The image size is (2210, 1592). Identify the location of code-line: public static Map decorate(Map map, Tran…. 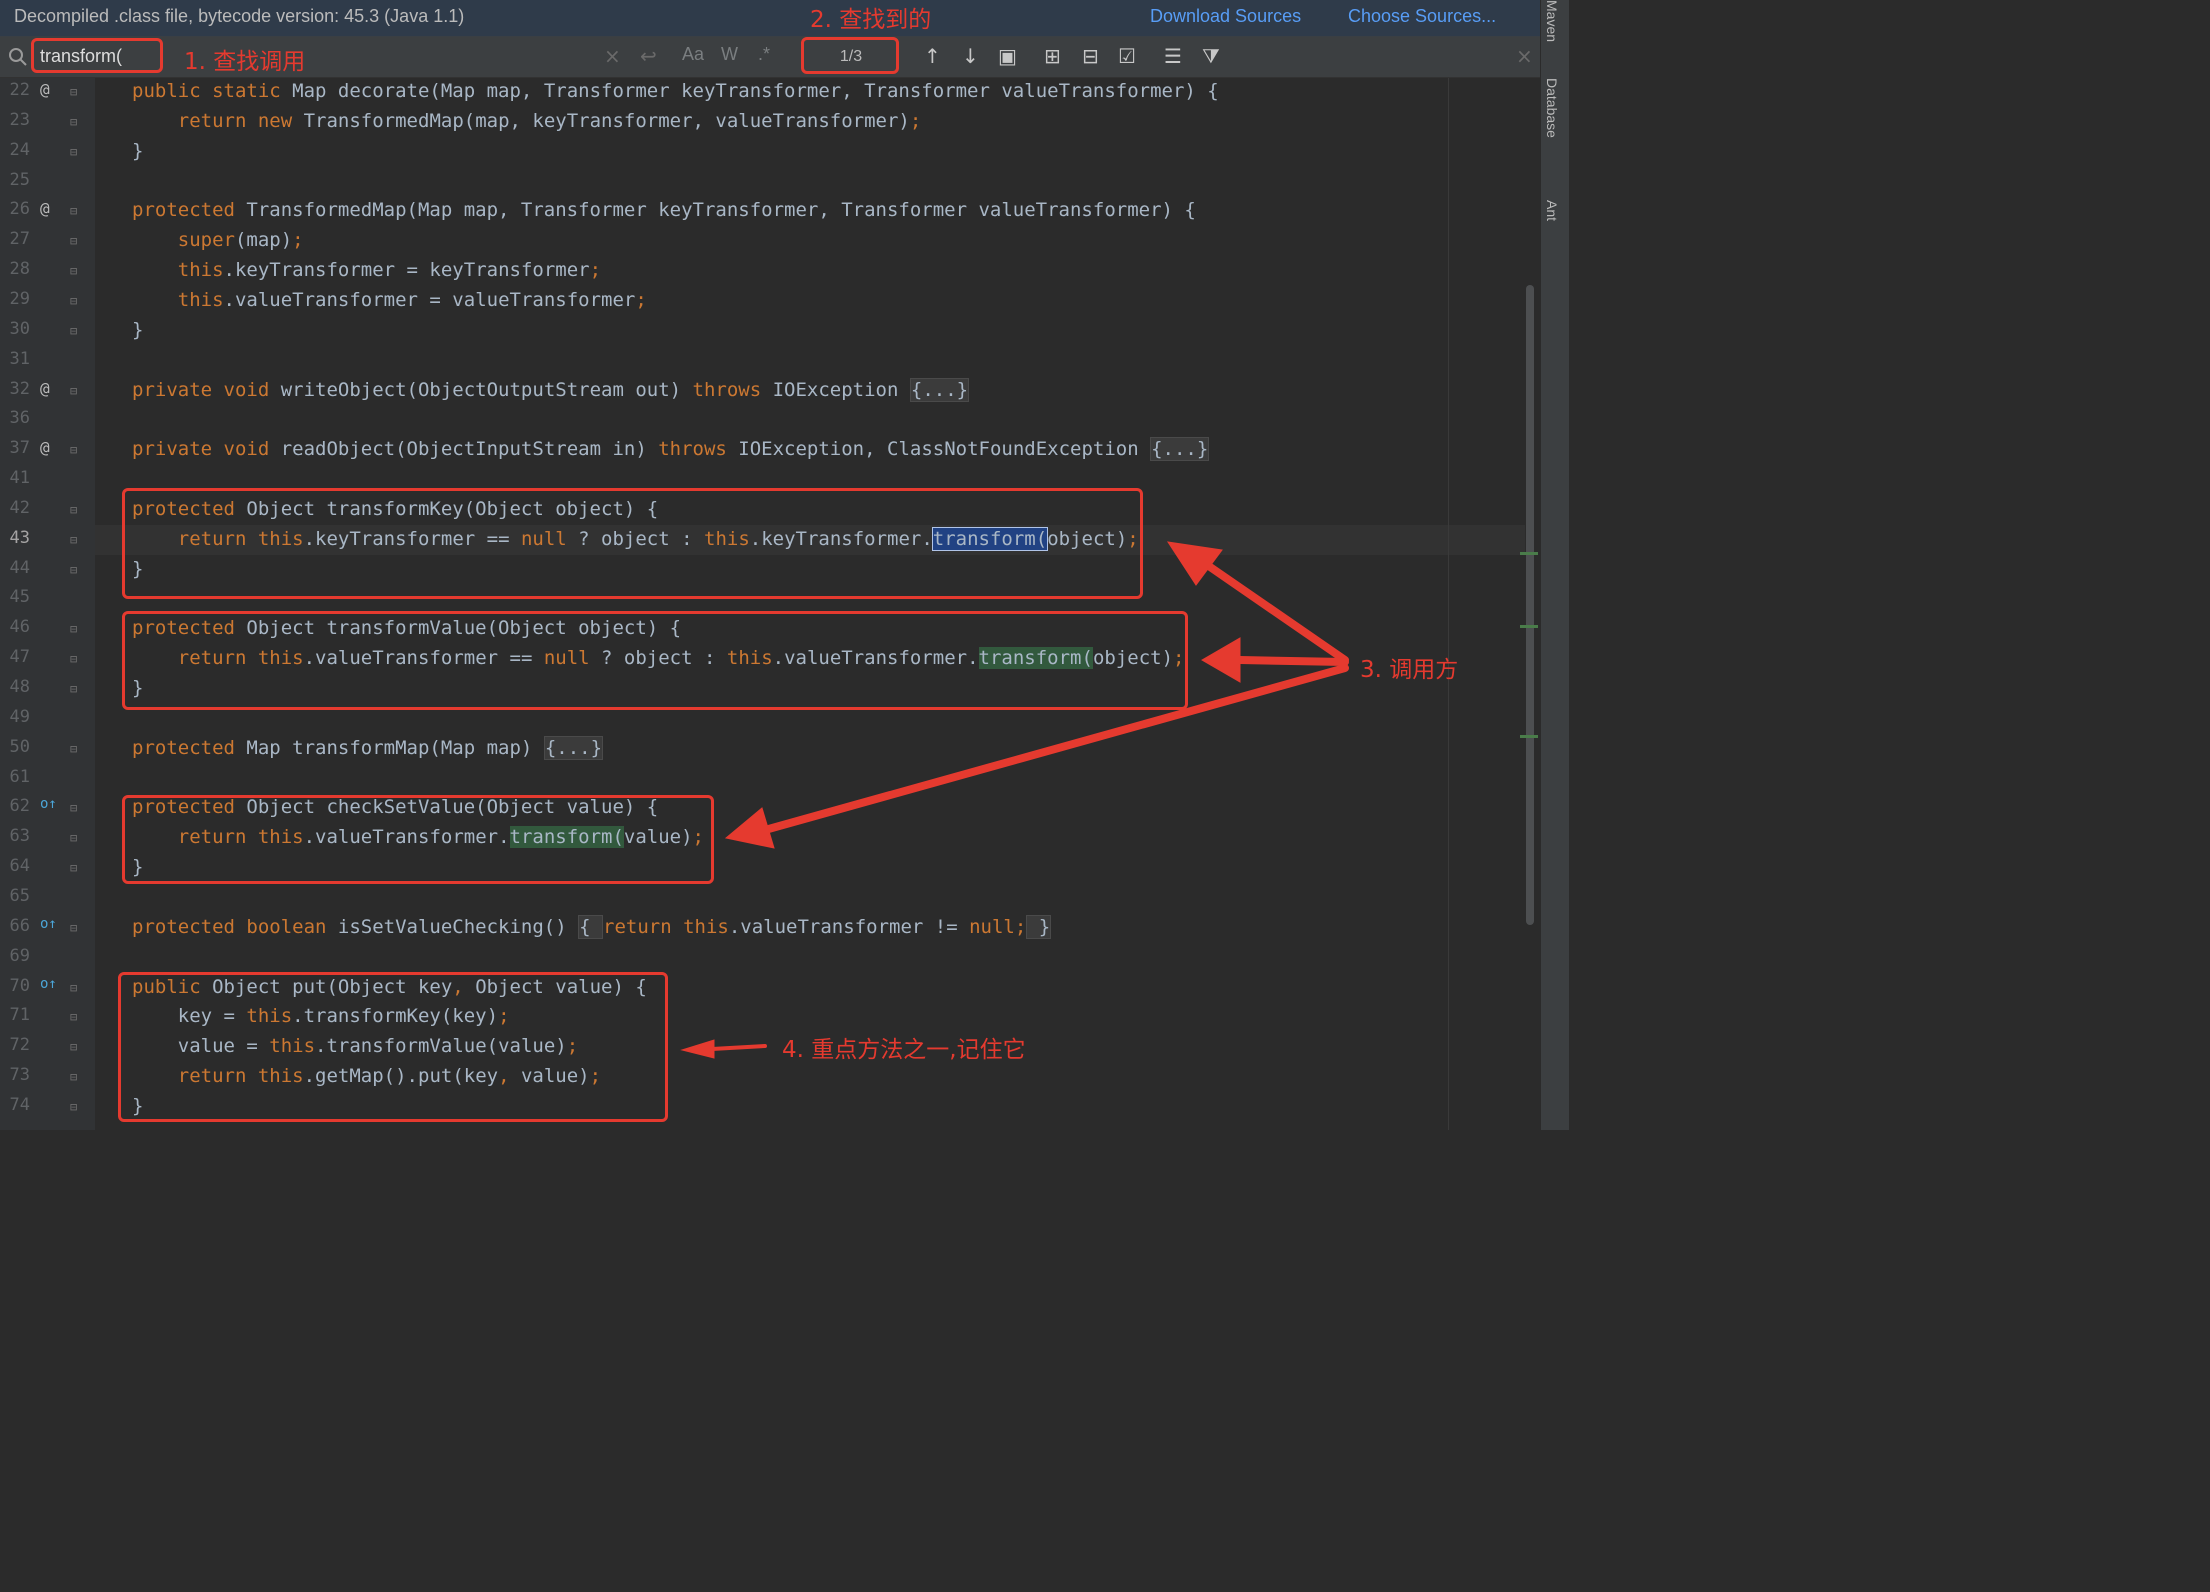
(675, 91).